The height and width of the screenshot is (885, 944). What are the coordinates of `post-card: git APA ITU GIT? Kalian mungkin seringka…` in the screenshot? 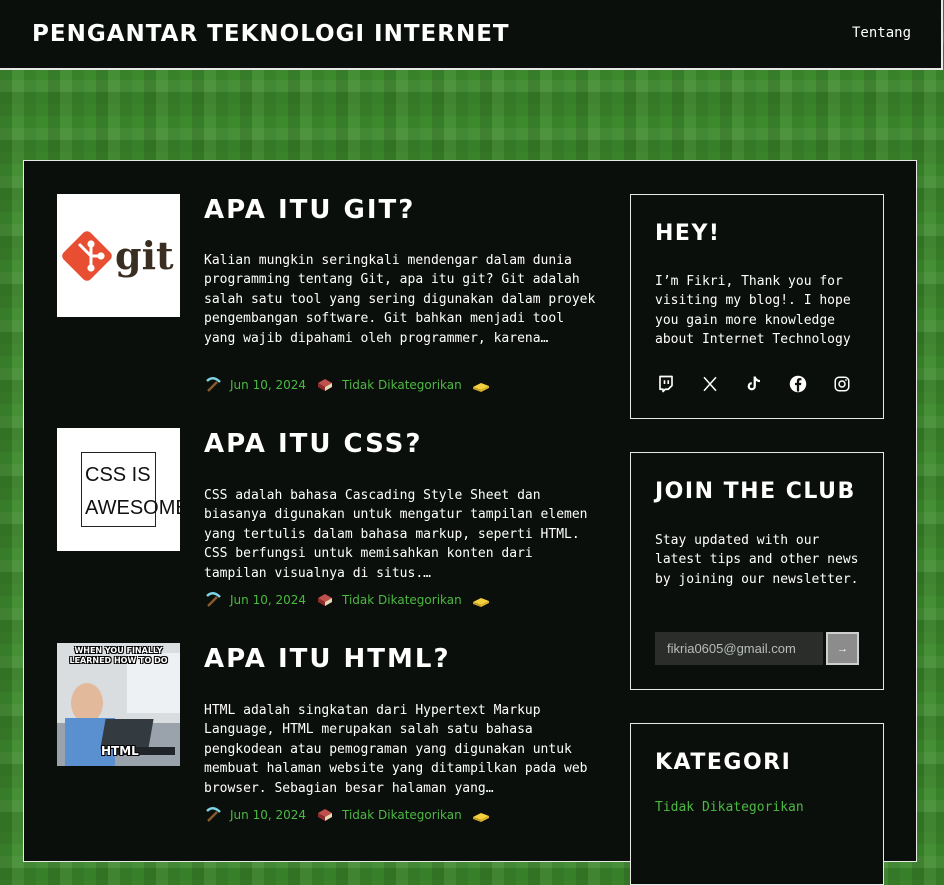 It's located at (327, 299).